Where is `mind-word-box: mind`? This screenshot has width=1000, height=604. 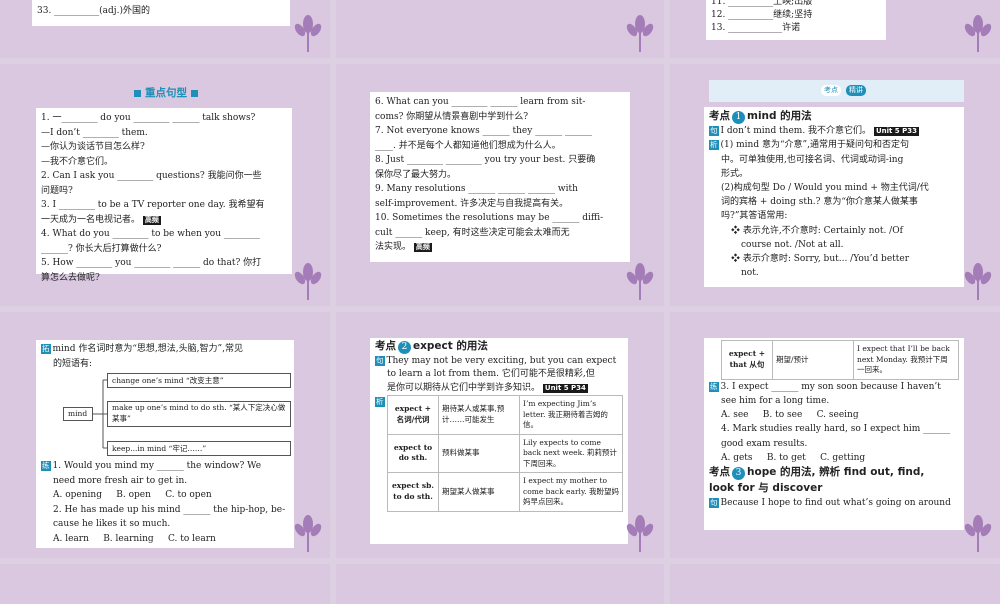
mind-word-box: mind is located at coordinates (78, 414).